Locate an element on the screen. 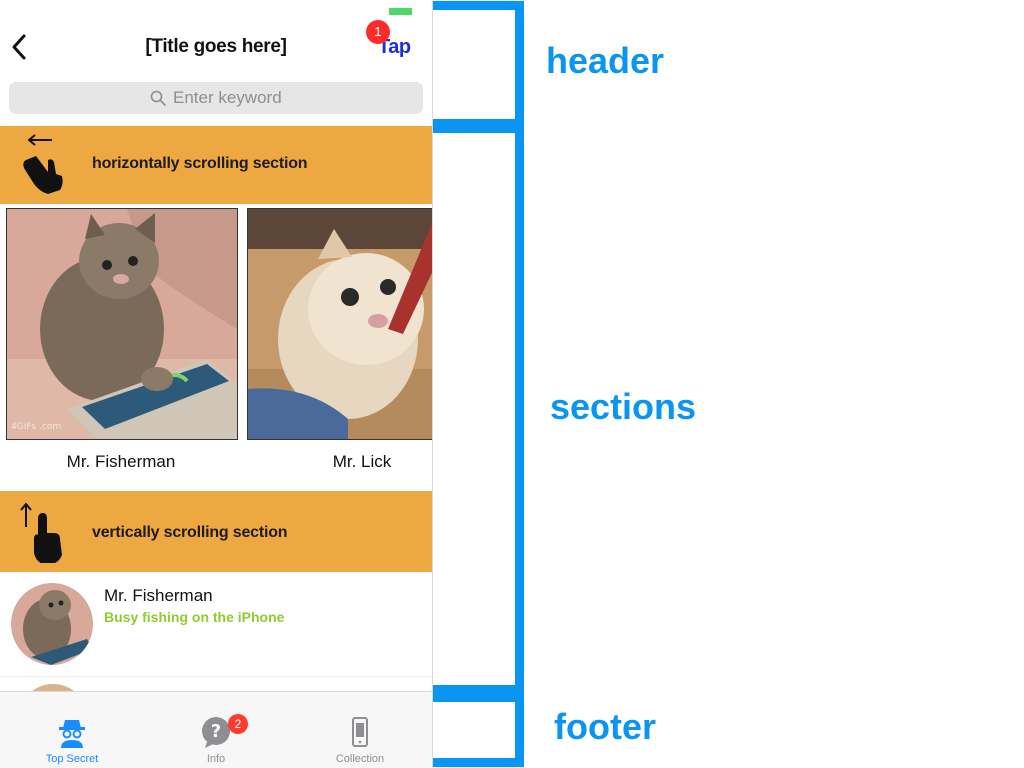 The width and height of the screenshot is (1024, 768). sections-bracket is located at coordinates (478, 409).